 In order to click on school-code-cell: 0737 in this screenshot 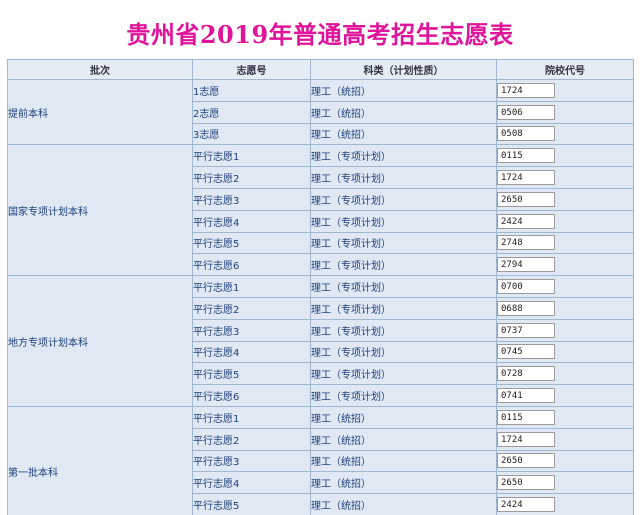, I will do `click(565, 330)`.